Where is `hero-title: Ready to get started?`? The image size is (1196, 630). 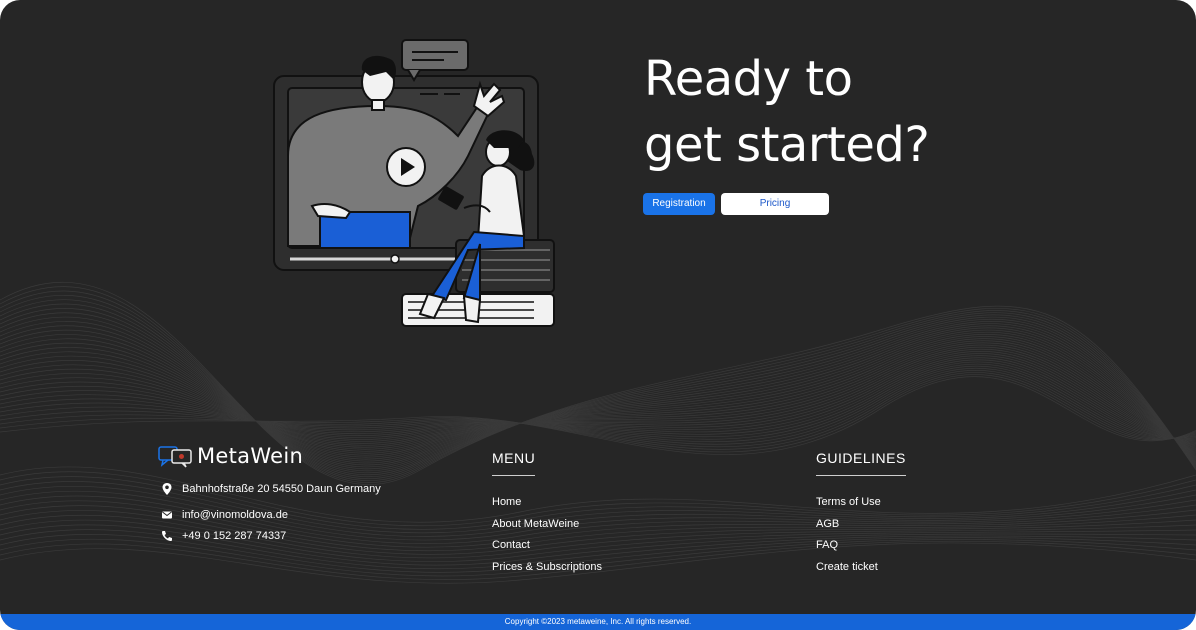 hero-title: Ready to get started? is located at coordinates (787, 112).